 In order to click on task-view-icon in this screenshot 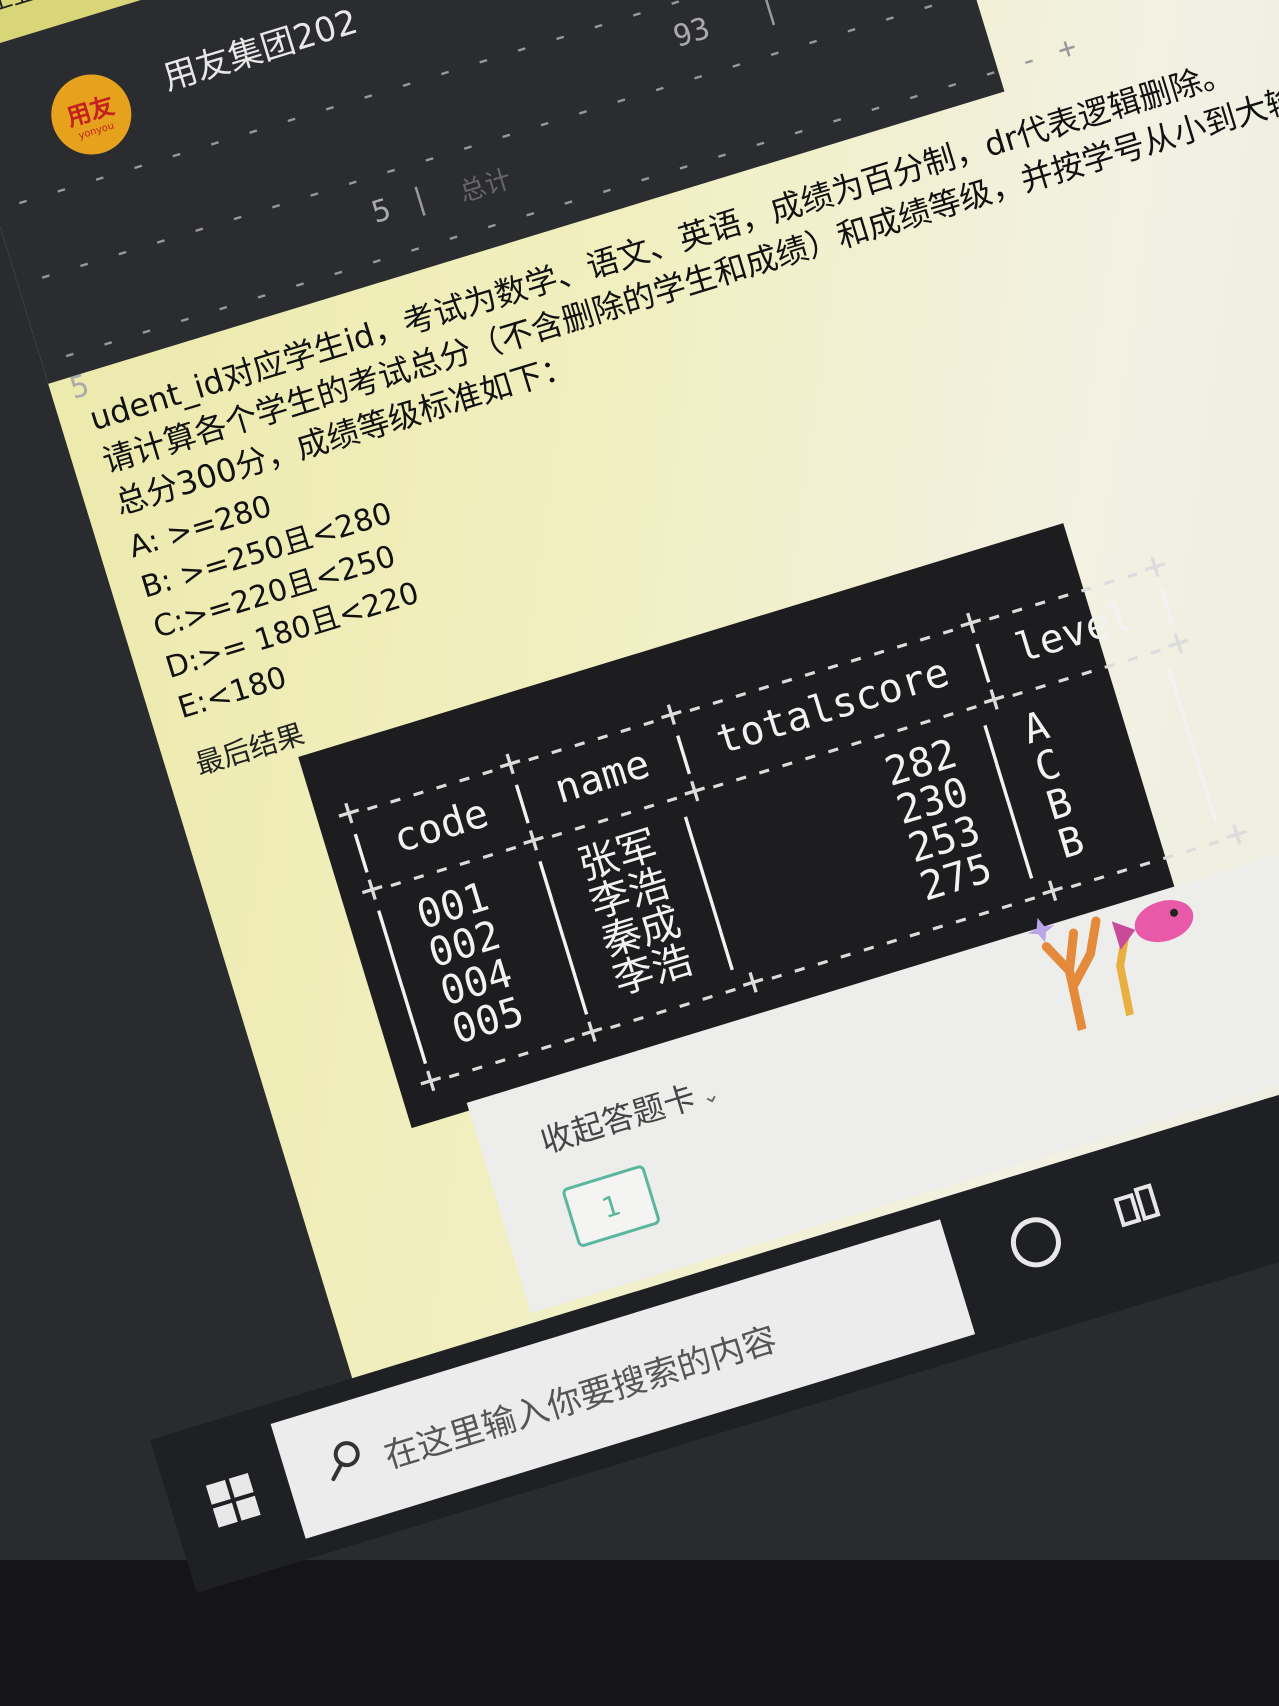, I will do `click(1137, 1206)`.